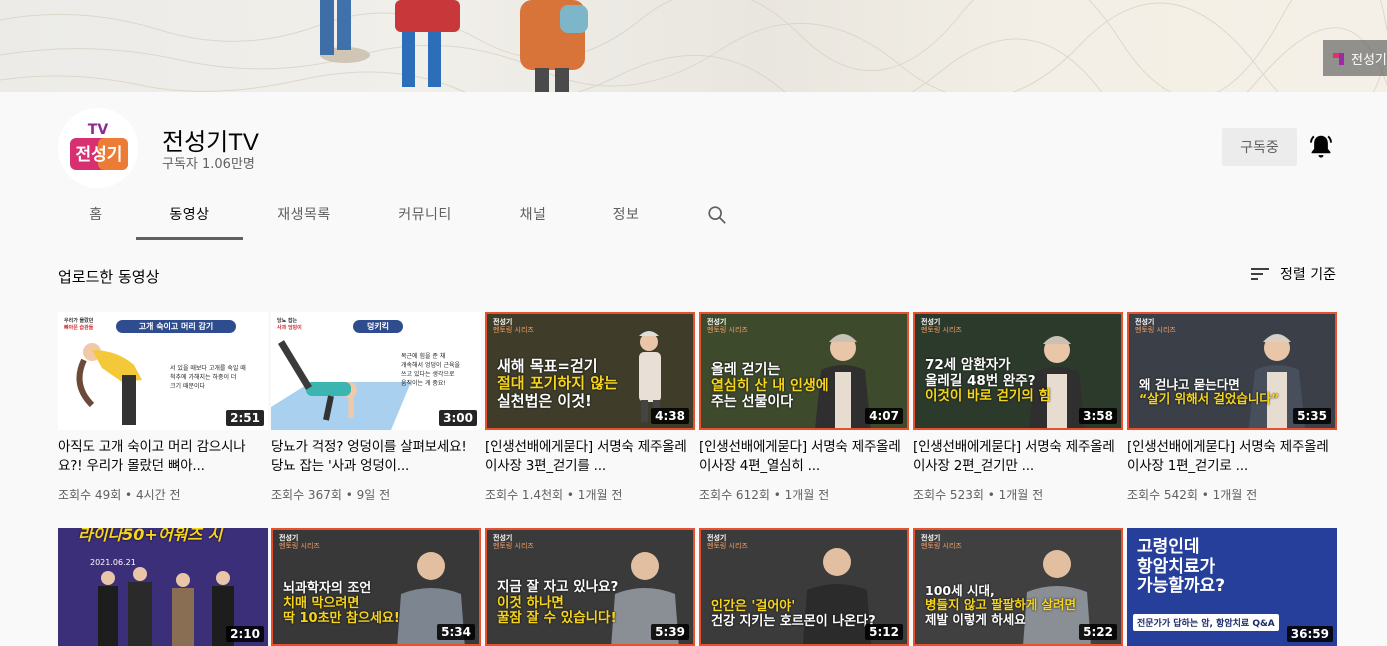 This screenshot has width=1387, height=646. Describe the element at coordinates (988, 381) in the screenshot. I see `thumb-title: 72세 암환자가 올레길 48번 완주? 이것이 바로 걷기의 힘` at that location.